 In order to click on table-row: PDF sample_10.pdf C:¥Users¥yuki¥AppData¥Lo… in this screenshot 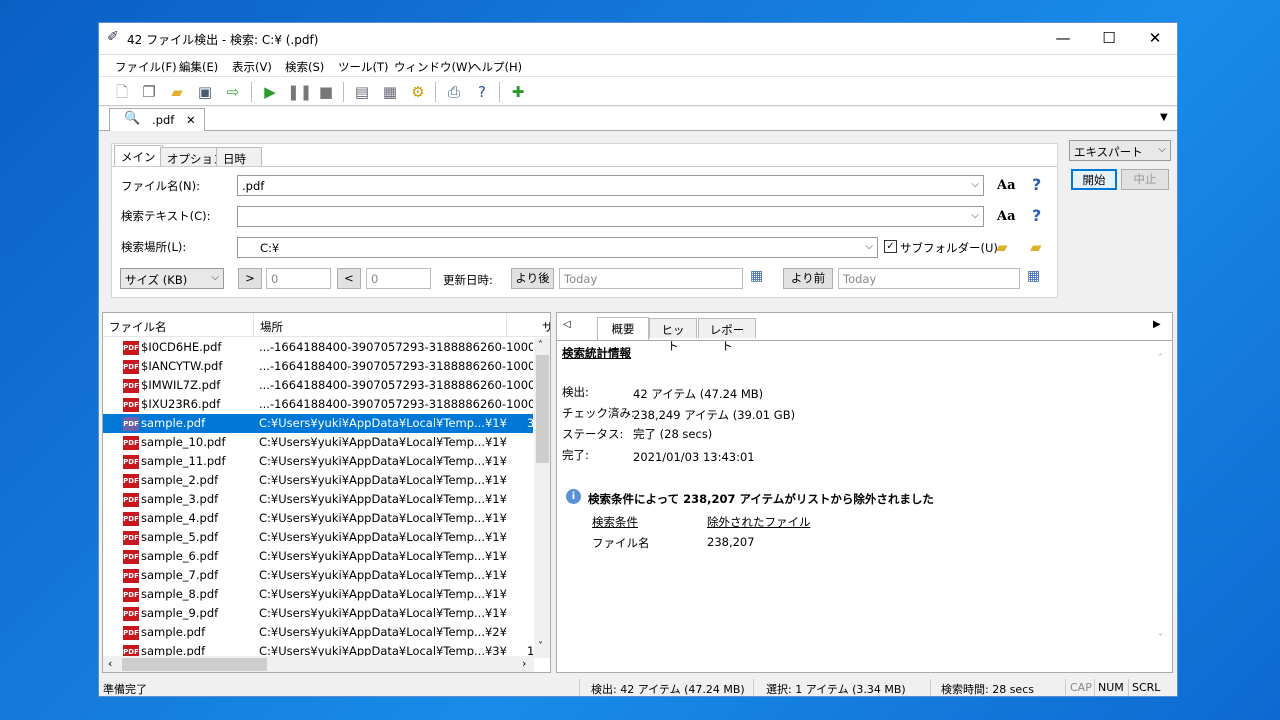, I will do `click(318, 442)`.